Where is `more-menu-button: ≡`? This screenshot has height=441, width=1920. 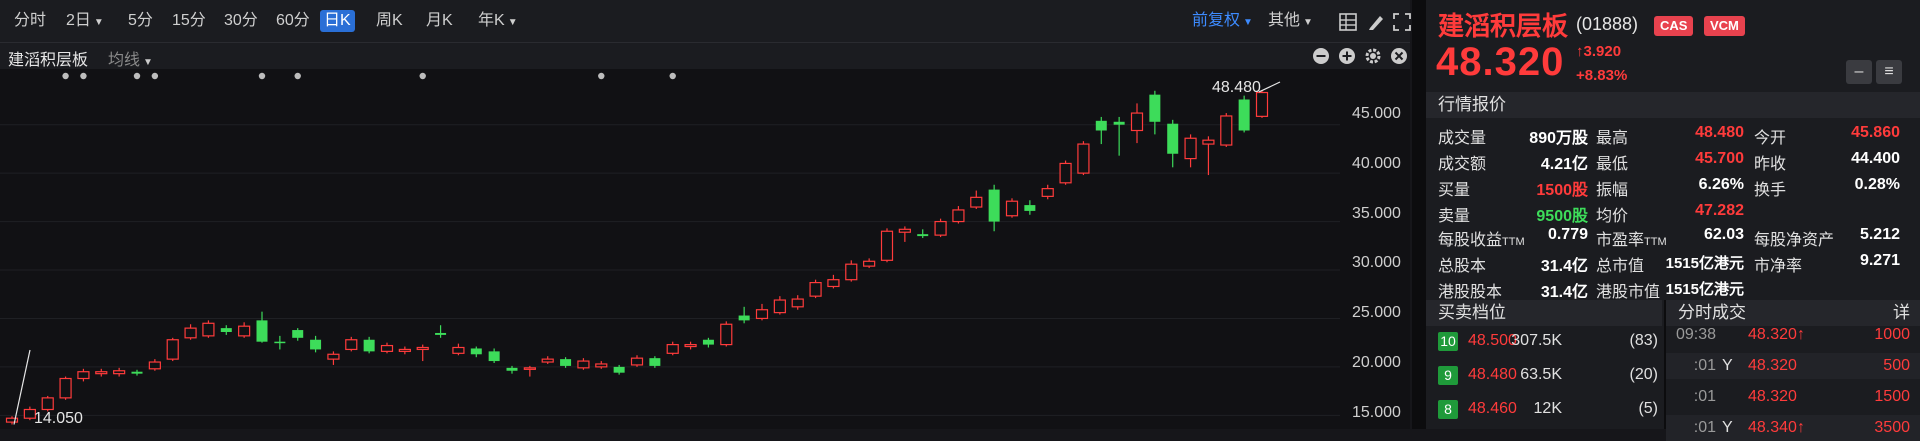
more-menu-button: ≡ is located at coordinates (1889, 72).